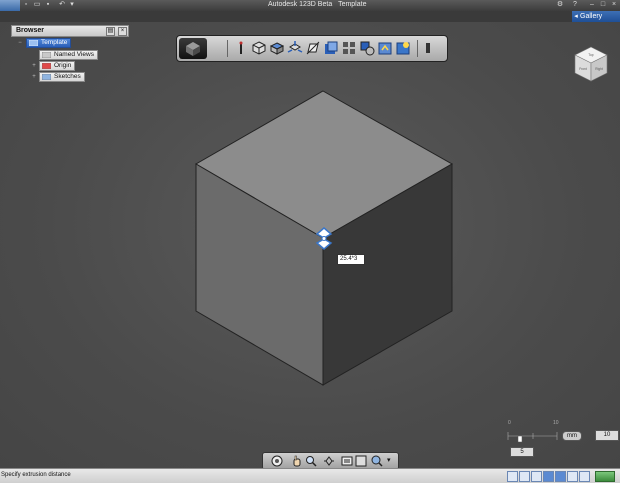 The image size is (620, 483). What do you see at coordinates (30, 30) in the screenshot?
I see `browser-title: Browser` at bounding box center [30, 30].